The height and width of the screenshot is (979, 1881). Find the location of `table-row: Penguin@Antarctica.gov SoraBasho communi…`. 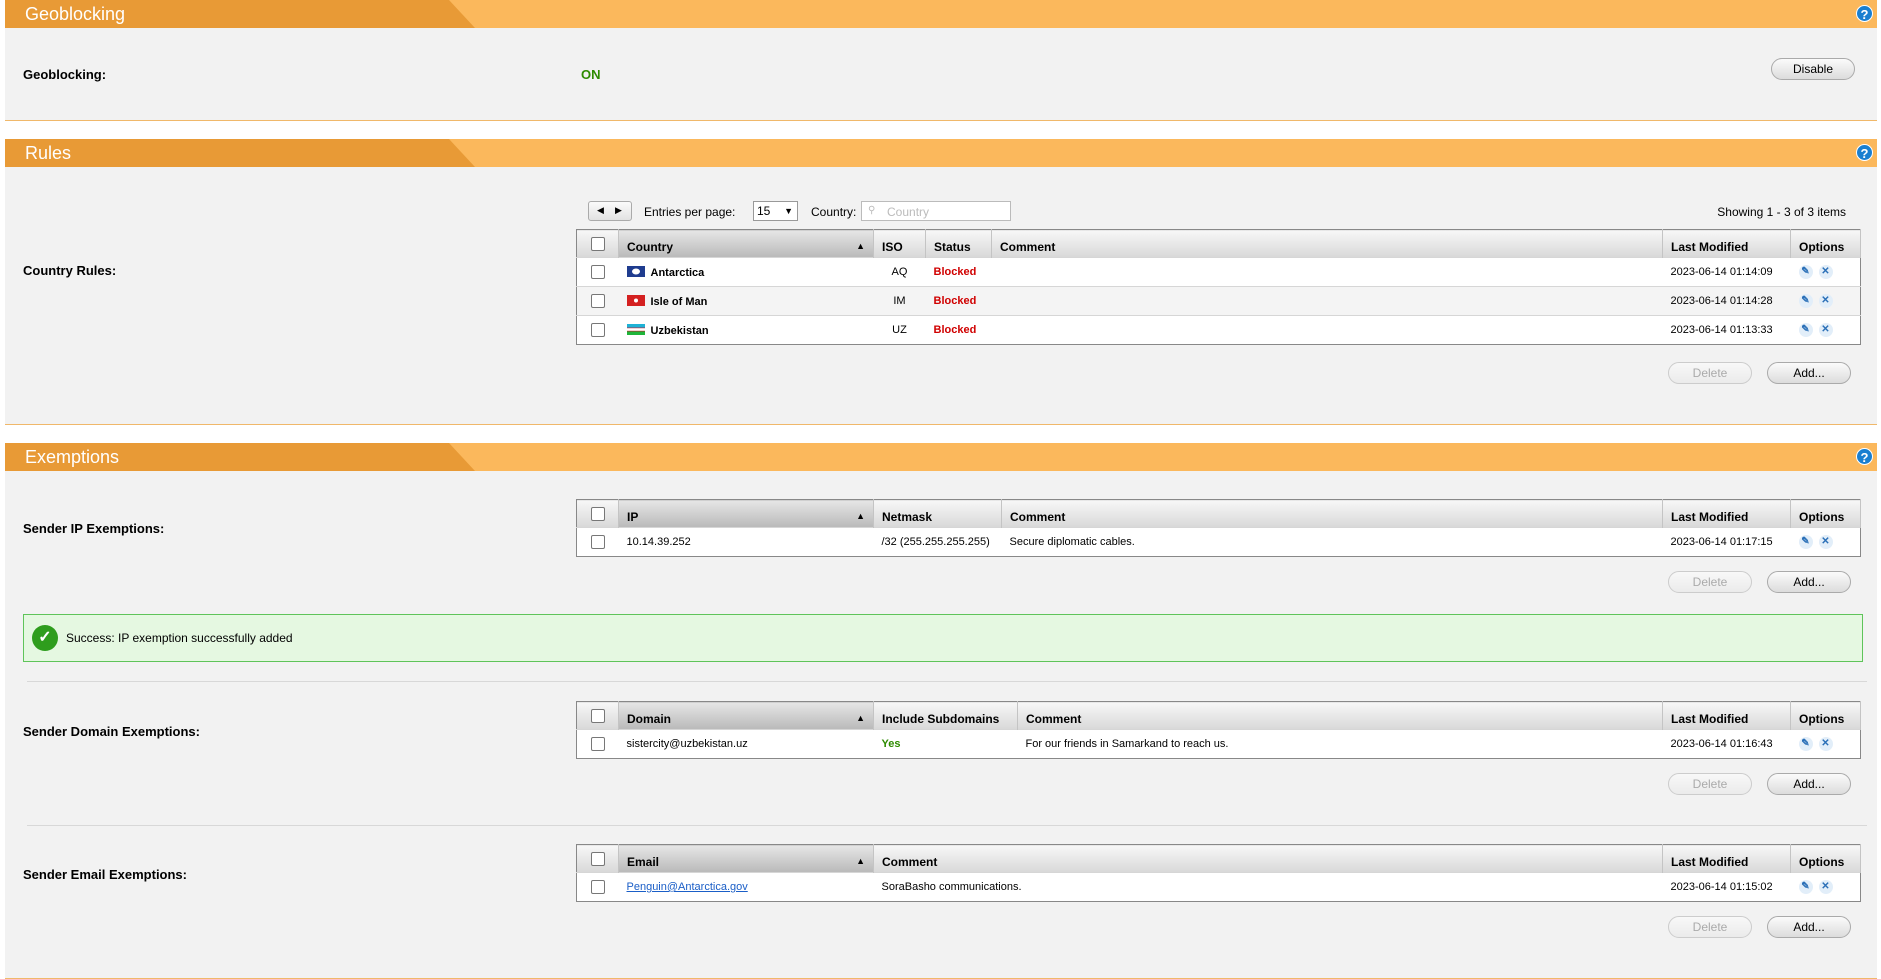

table-row: Penguin@Antarctica.gov SoraBasho communi… is located at coordinates (1218, 887).